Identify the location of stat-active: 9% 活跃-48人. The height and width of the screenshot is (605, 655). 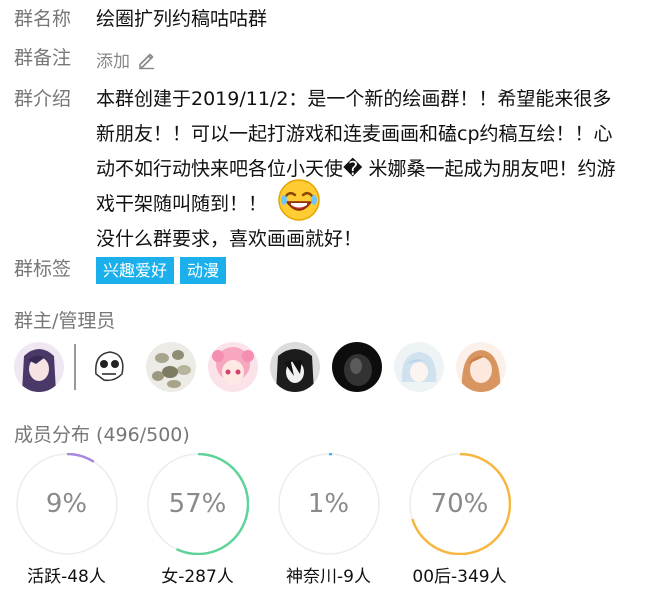
(79, 520).